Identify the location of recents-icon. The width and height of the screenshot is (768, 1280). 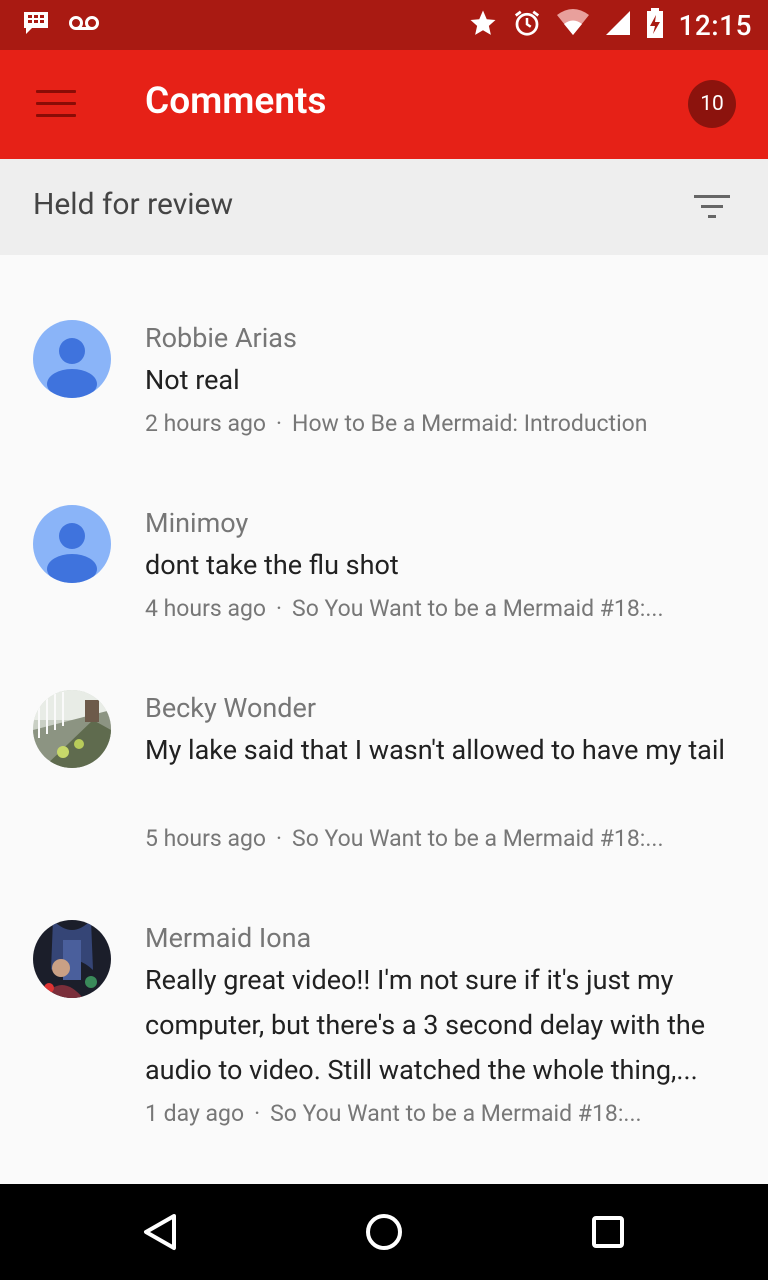
(608, 1232).